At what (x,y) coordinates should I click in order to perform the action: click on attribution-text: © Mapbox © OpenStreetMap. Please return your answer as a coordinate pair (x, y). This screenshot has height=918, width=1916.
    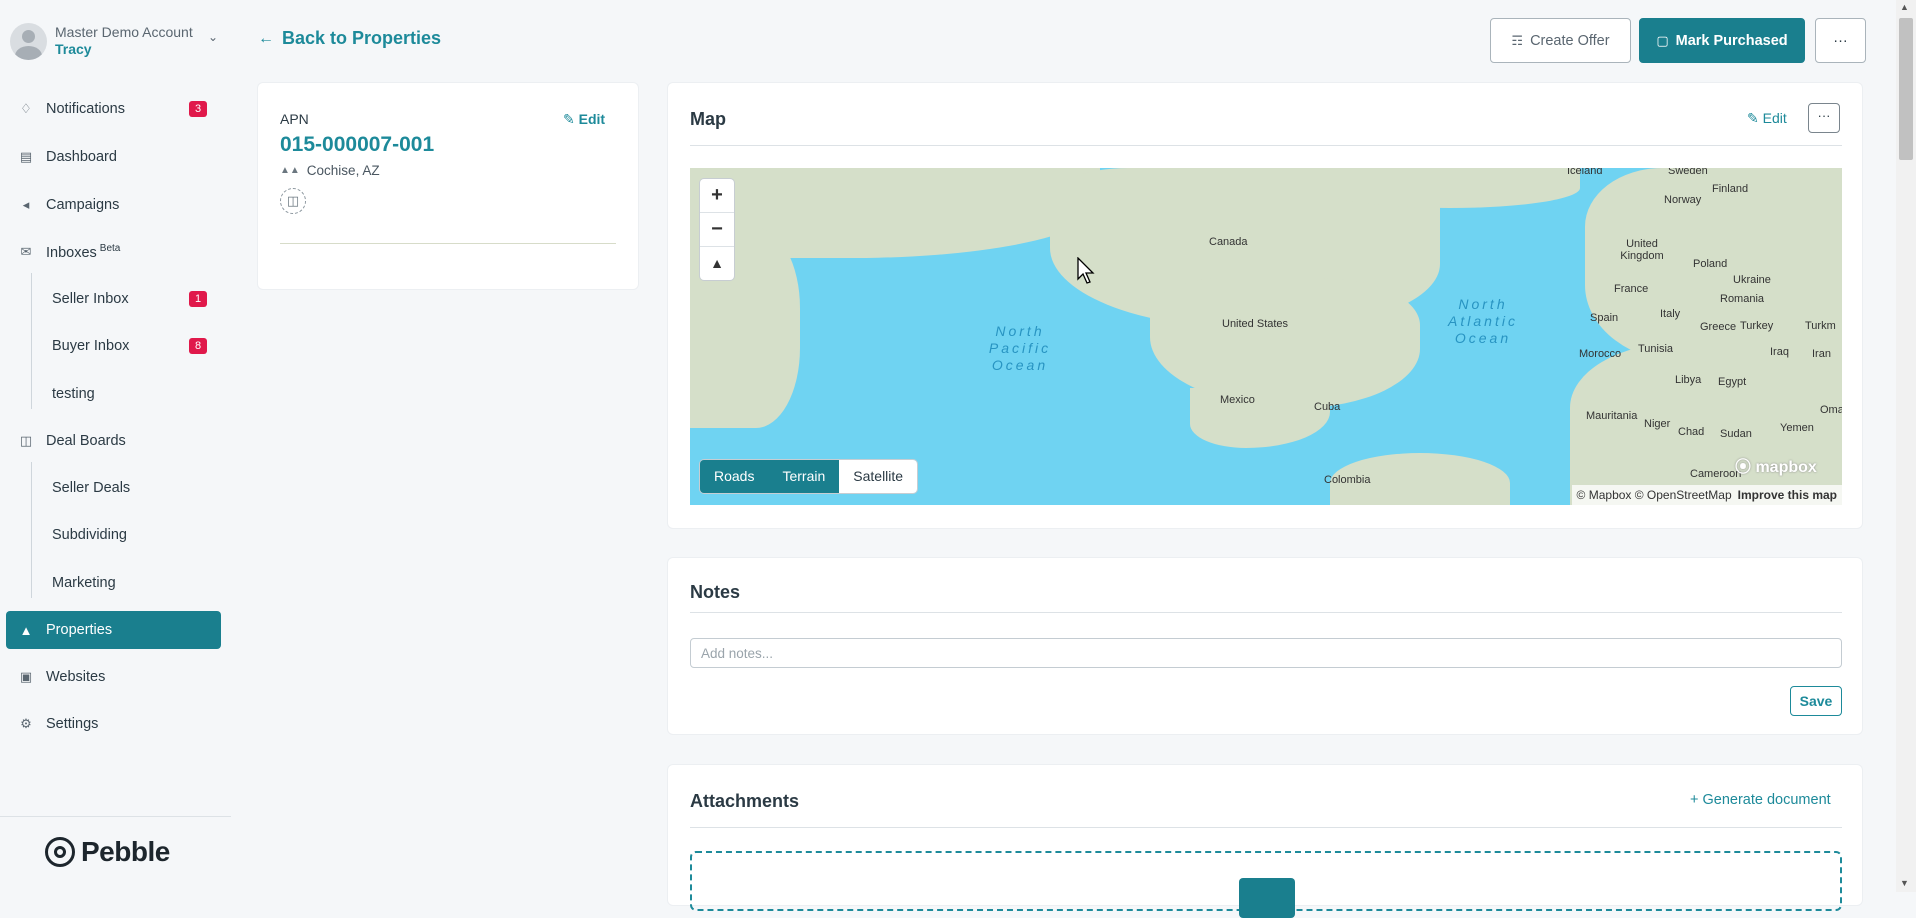
    Looking at the image, I should click on (1654, 495).